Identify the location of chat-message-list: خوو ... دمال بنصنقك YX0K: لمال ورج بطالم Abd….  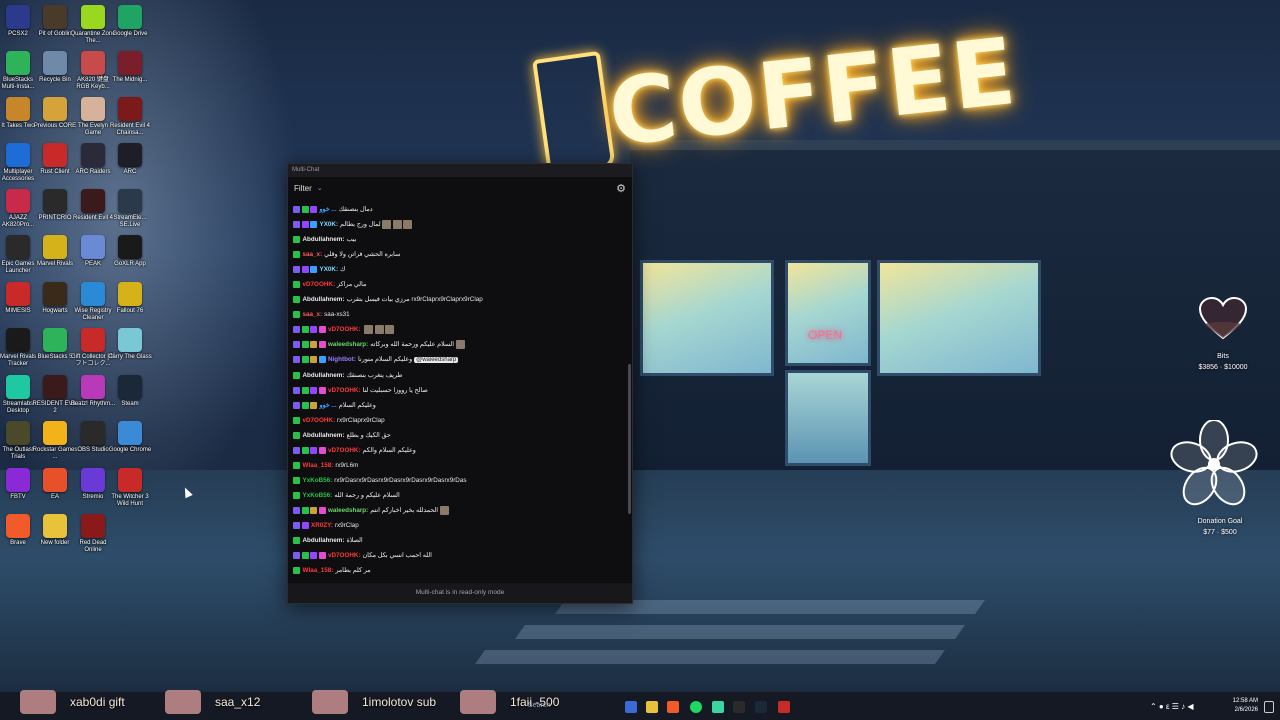
(456, 389).